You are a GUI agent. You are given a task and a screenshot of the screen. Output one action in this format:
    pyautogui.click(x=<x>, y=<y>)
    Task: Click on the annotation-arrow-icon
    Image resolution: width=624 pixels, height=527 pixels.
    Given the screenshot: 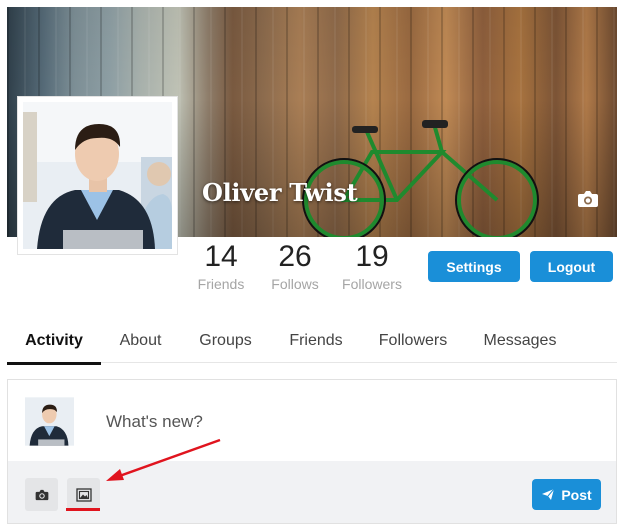 What is the action you would take?
    pyautogui.click(x=163, y=459)
    